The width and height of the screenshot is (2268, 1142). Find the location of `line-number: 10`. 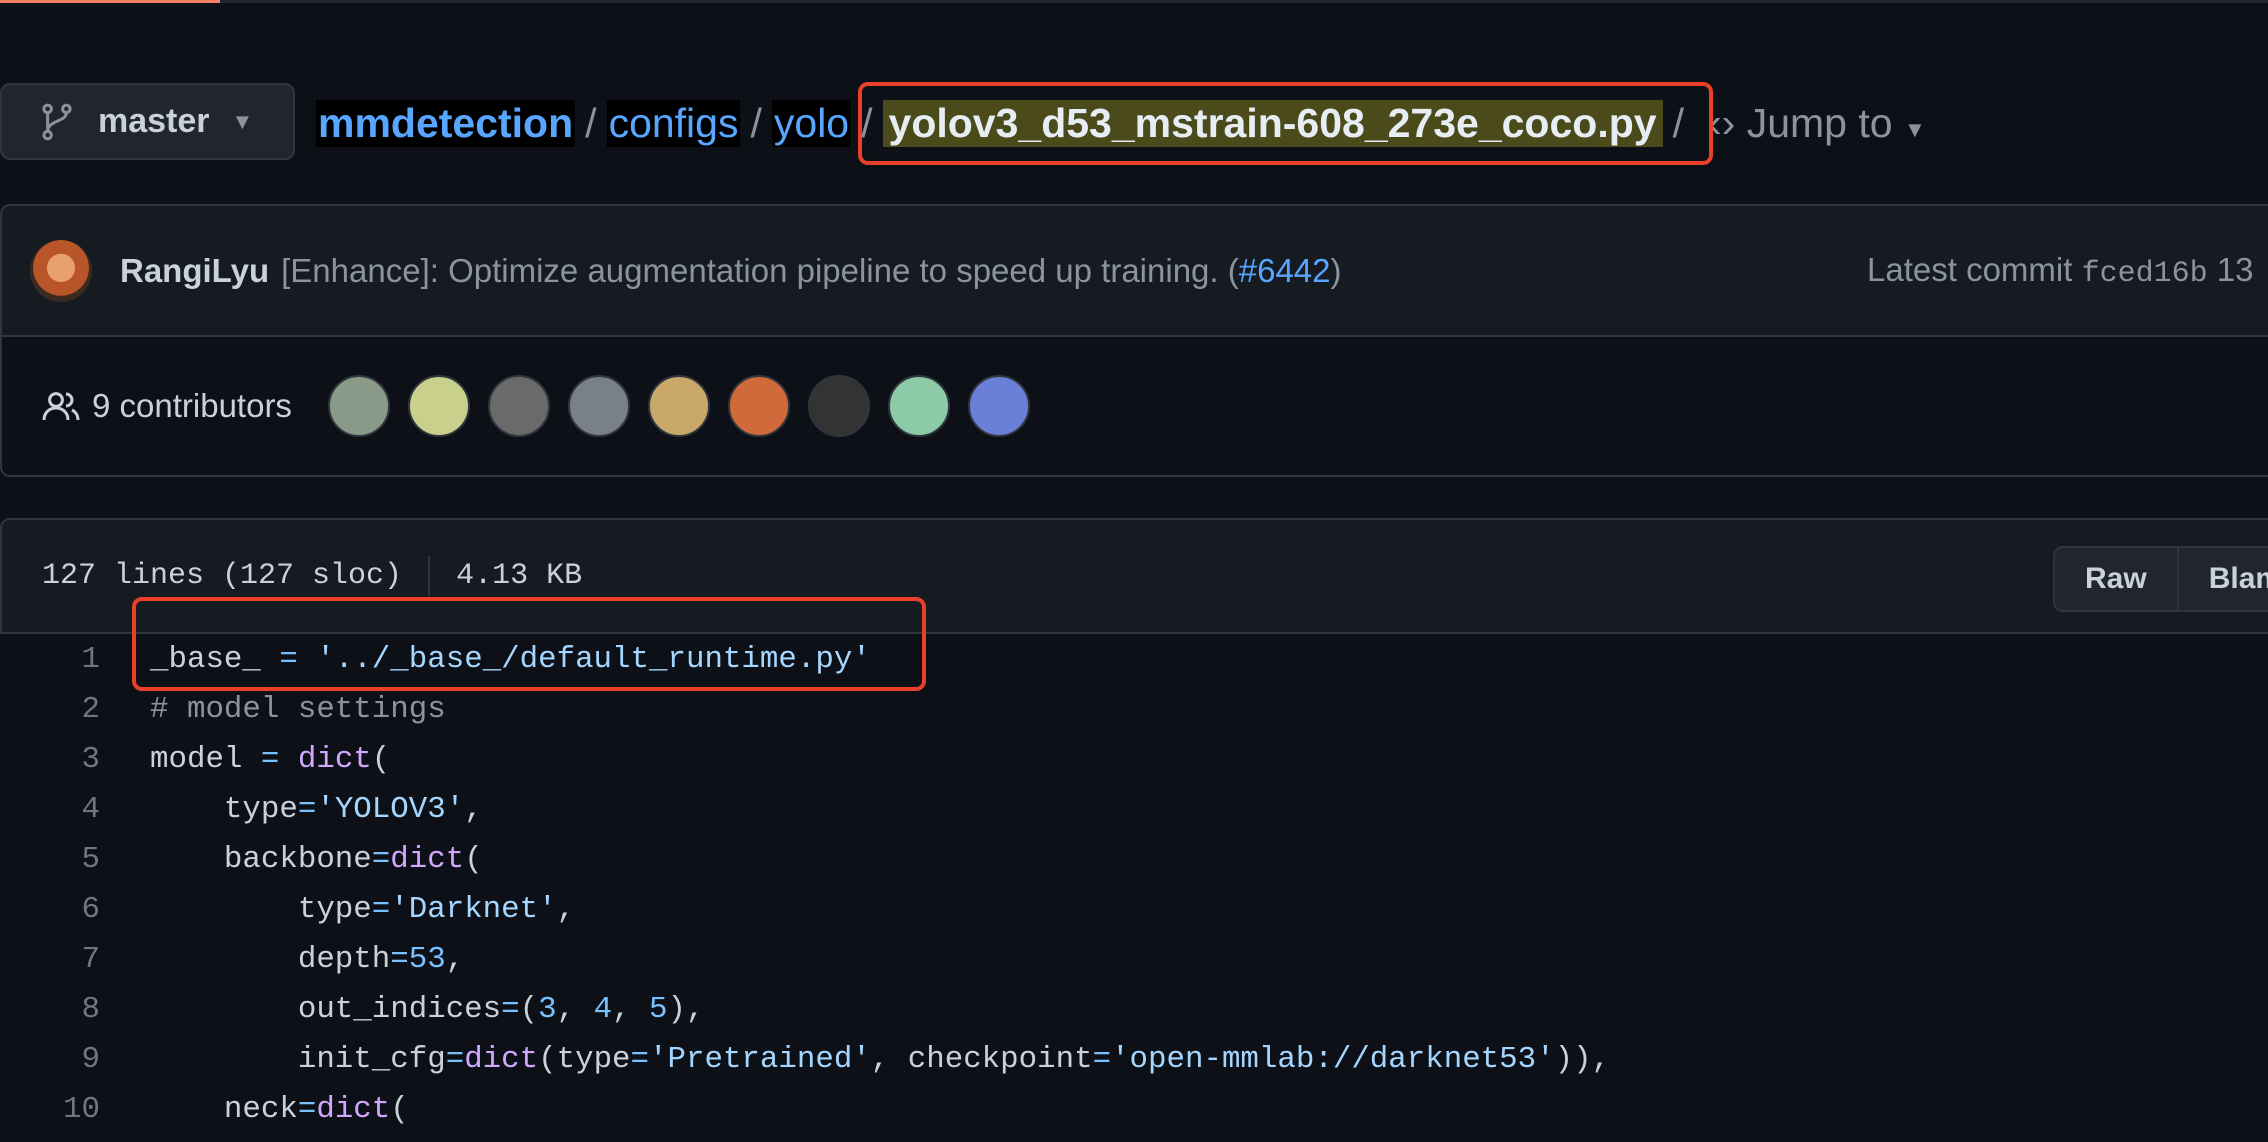

line-number: 10 is located at coordinates (50, 1109).